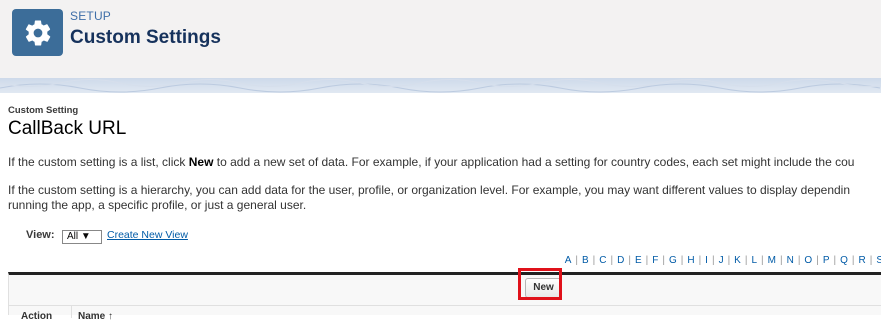 This screenshot has width=881, height=322. What do you see at coordinates (98, 162) in the screenshot?
I see `description-list-pre: If the custom setting is a list, click` at bounding box center [98, 162].